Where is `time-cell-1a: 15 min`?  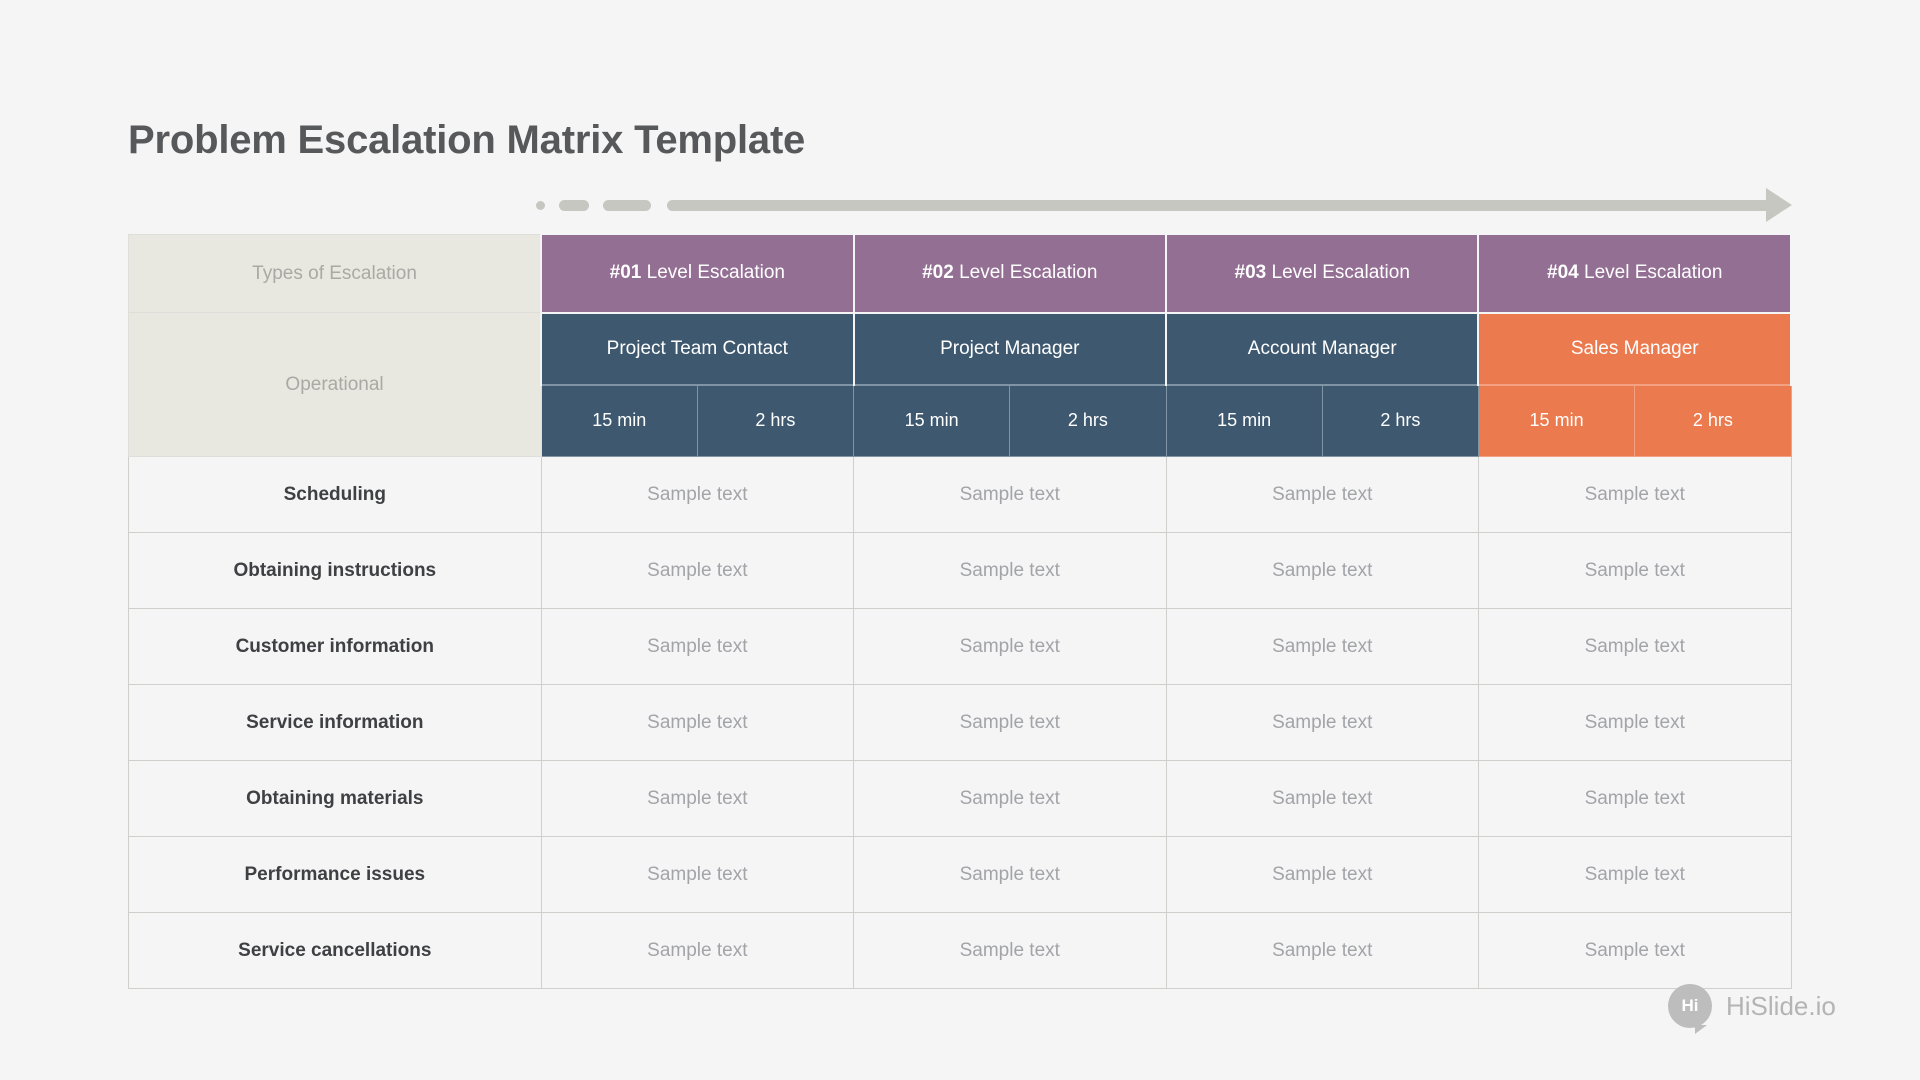
time-cell-1a: 15 min is located at coordinates (619, 420).